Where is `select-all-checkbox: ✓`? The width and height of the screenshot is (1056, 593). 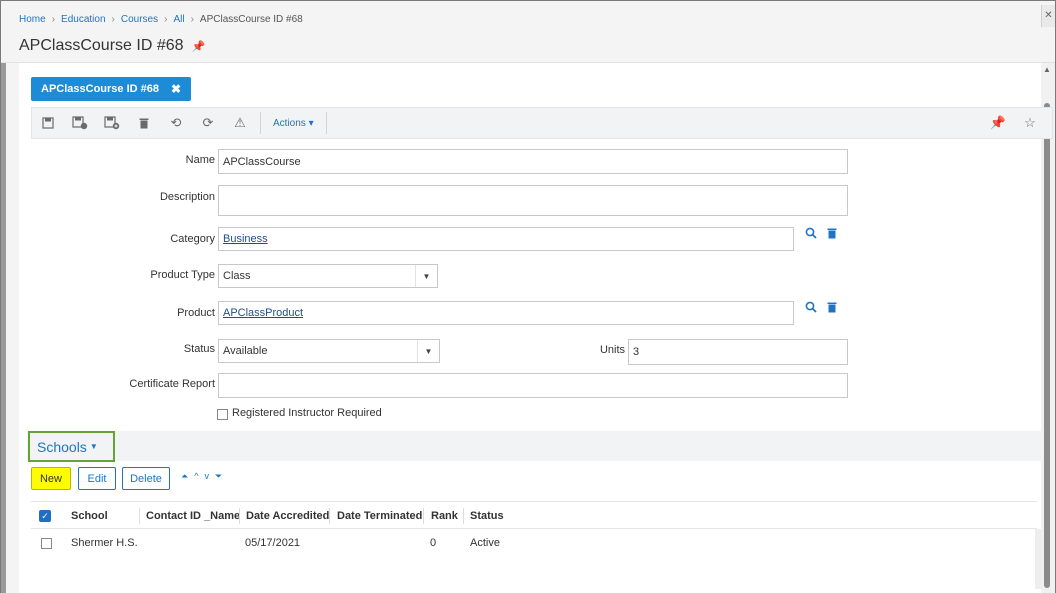 select-all-checkbox: ✓ is located at coordinates (45, 516).